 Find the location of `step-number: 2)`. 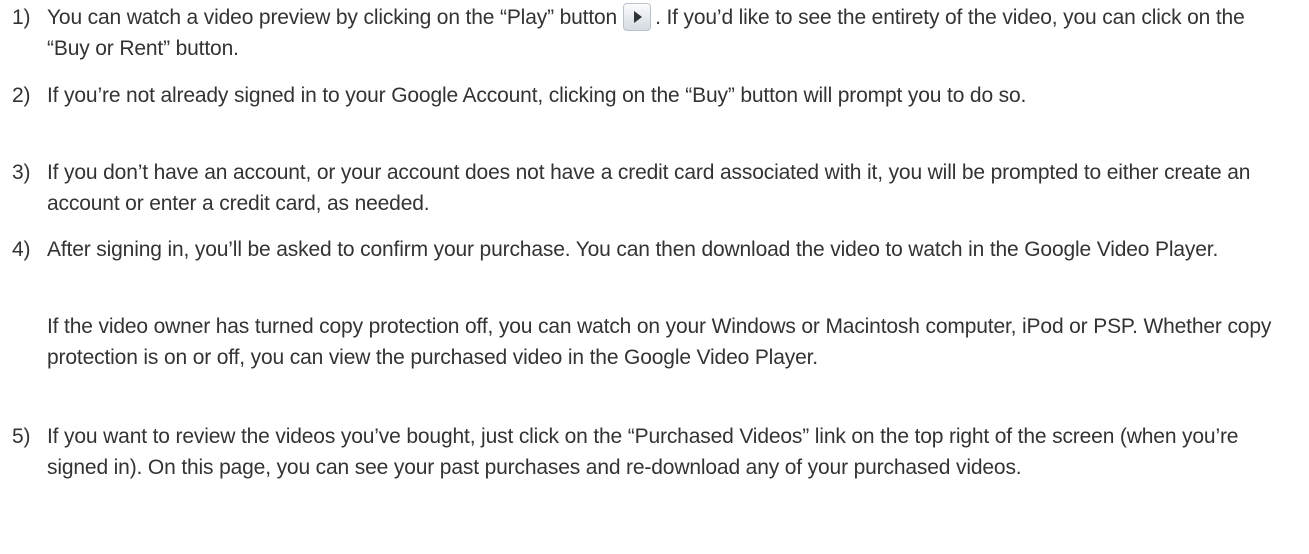

step-number: 2) is located at coordinates (21, 95).